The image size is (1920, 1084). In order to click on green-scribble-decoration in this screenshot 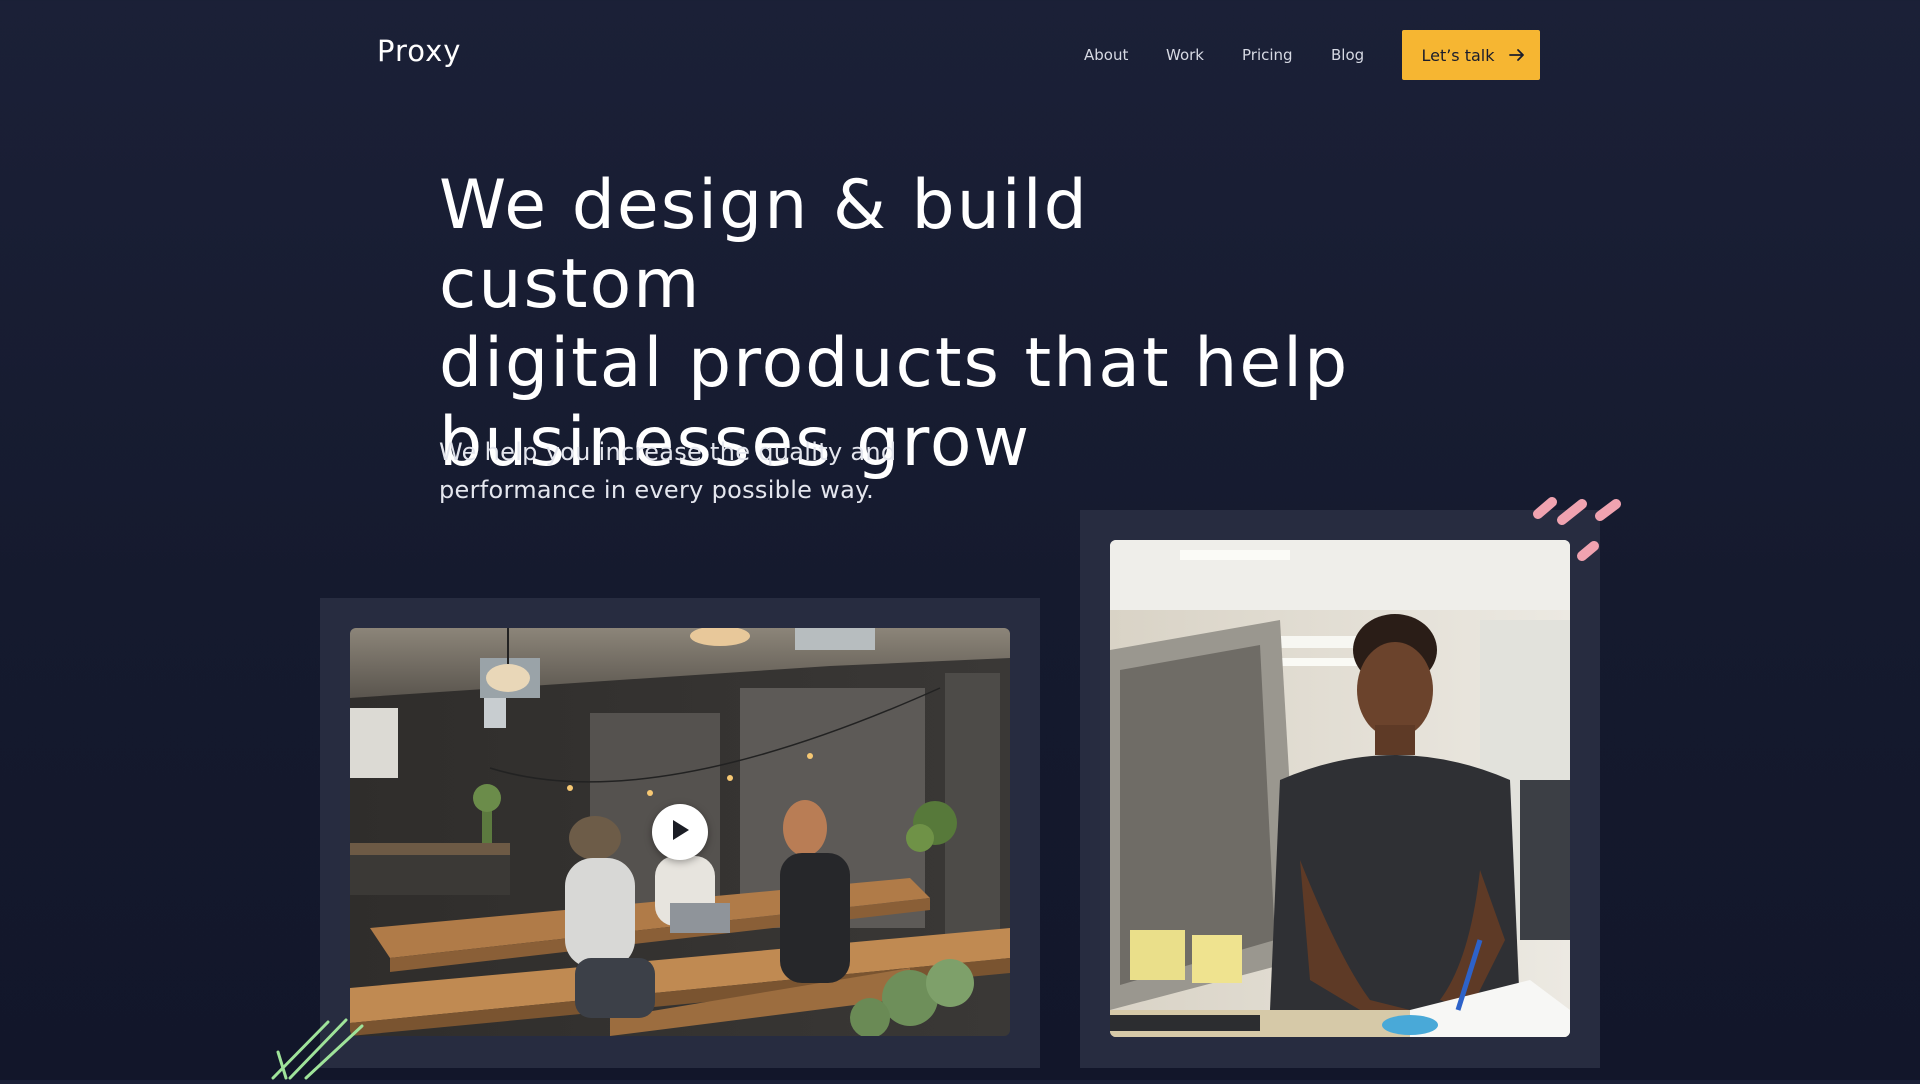, I will do `click(323, 1048)`.